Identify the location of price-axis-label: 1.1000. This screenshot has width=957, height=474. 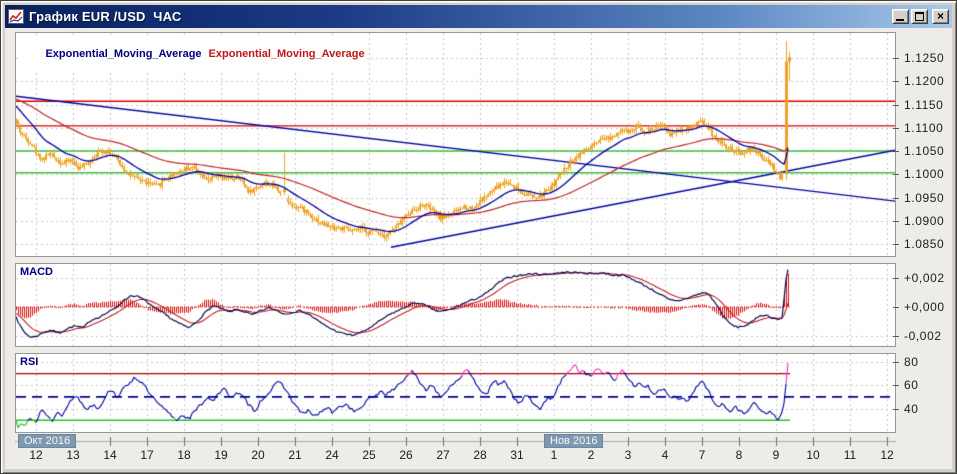
(924, 174).